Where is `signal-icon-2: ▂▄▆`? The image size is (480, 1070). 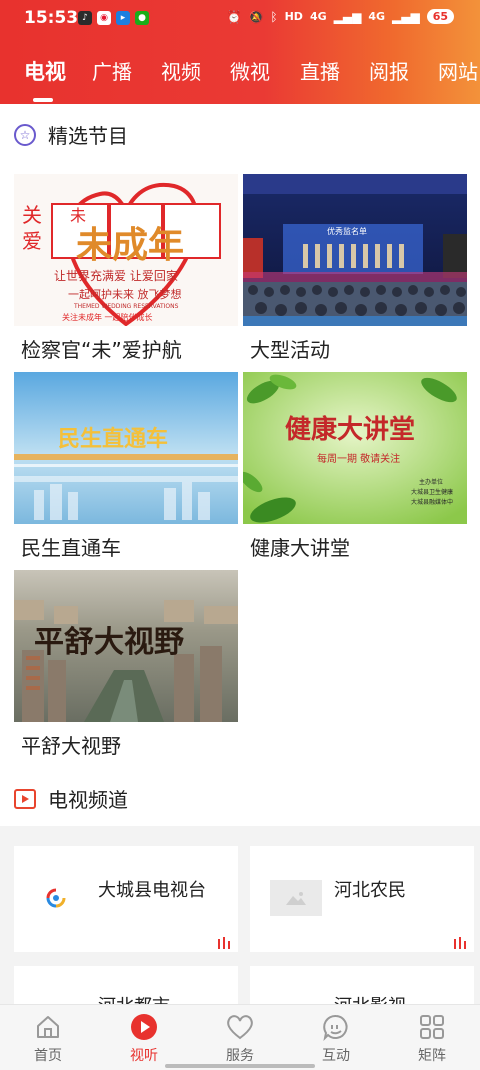 signal-icon-2: ▂▄▆ is located at coordinates (406, 16).